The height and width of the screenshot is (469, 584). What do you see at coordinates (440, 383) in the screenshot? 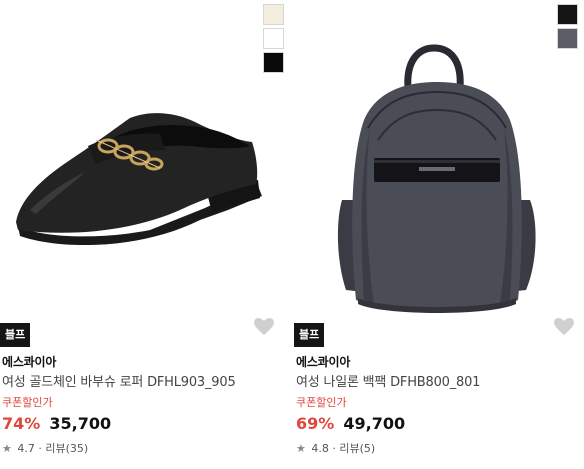
I see `product-name: 여성 나일론 백팩 DFHB800_801` at bounding box center [440, 383].